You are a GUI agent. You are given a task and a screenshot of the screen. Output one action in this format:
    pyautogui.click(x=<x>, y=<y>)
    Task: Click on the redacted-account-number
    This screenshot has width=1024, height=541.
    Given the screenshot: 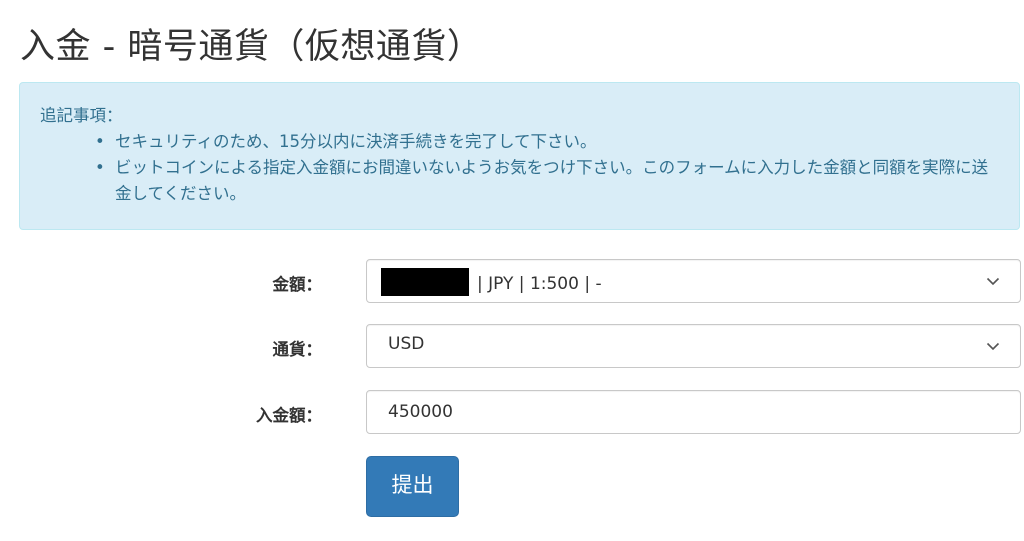 What is the action you would take?
    pyautogui.click(x=425, y=282)
    